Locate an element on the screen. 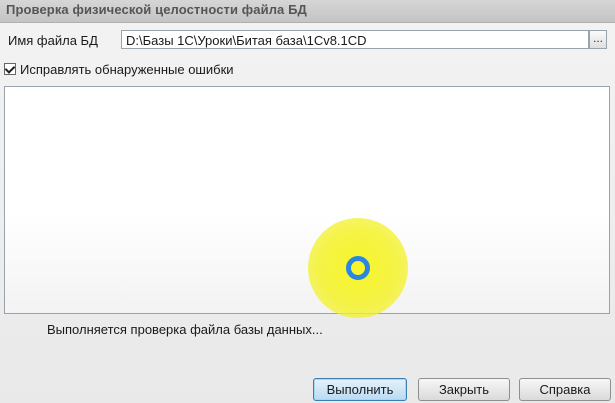 The height and width of the screenshot is (403, 615). help-button: Справка is located at coordinates (565, 389).